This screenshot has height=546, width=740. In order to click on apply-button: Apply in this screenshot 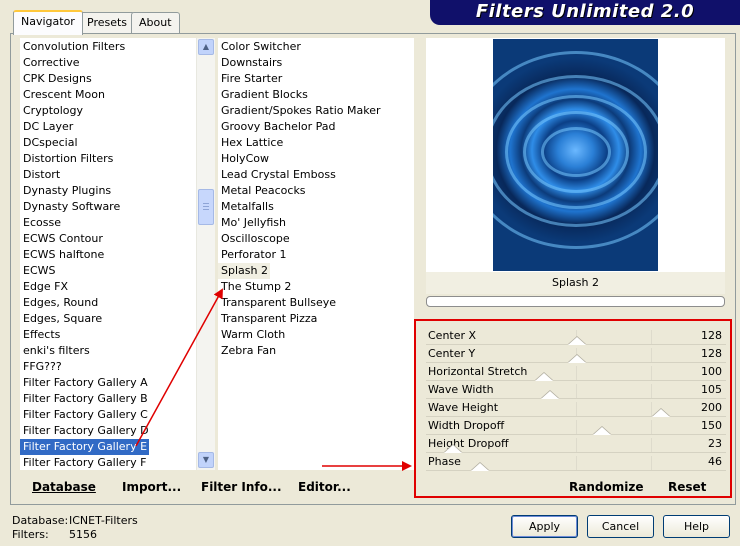, I will do `click(544, 526)`.